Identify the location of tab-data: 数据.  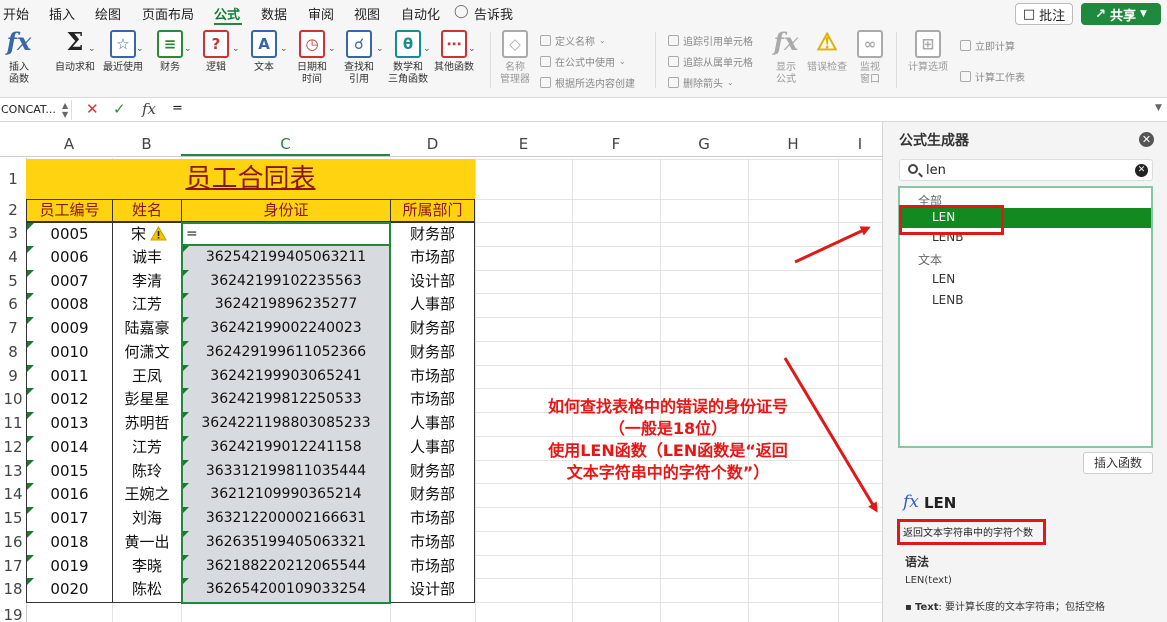
(274, 13).